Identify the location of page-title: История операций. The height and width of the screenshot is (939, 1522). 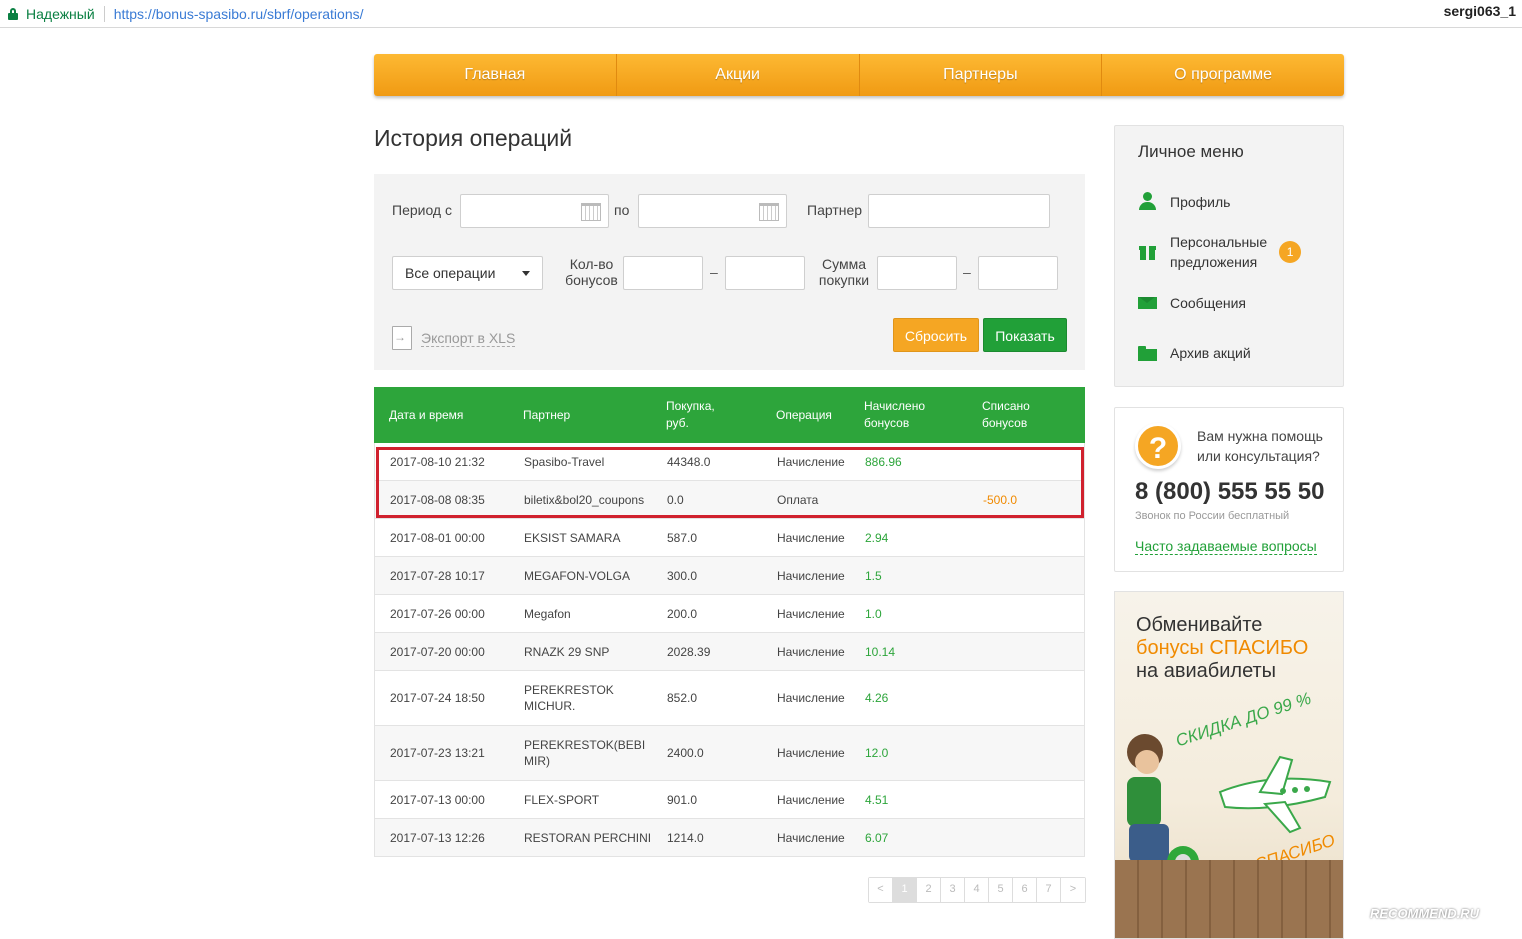
(473, 138).